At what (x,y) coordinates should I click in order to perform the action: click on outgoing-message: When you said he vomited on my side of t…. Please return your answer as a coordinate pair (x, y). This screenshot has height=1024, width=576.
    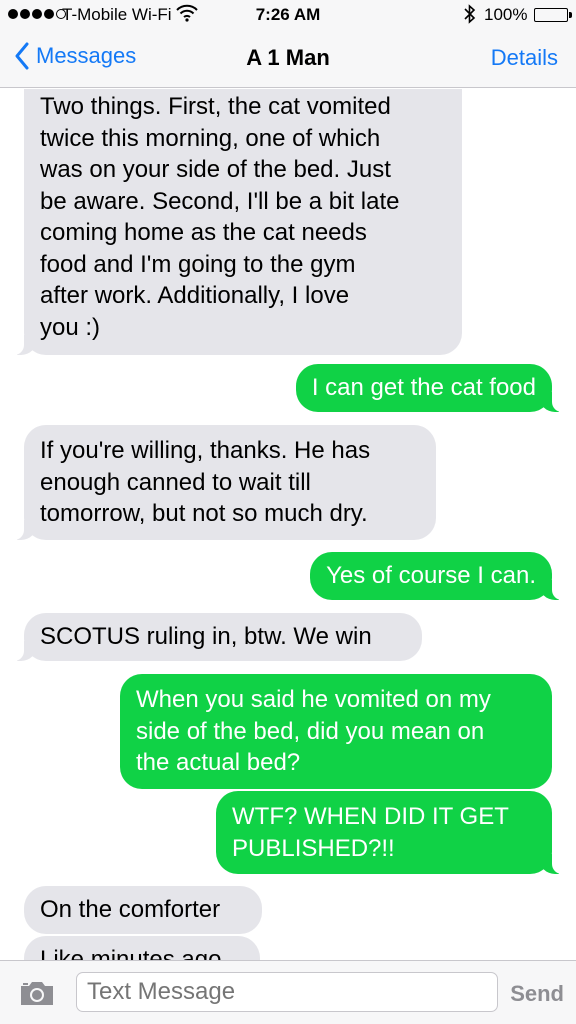
    Looking at the image, I should click on (336, 731).